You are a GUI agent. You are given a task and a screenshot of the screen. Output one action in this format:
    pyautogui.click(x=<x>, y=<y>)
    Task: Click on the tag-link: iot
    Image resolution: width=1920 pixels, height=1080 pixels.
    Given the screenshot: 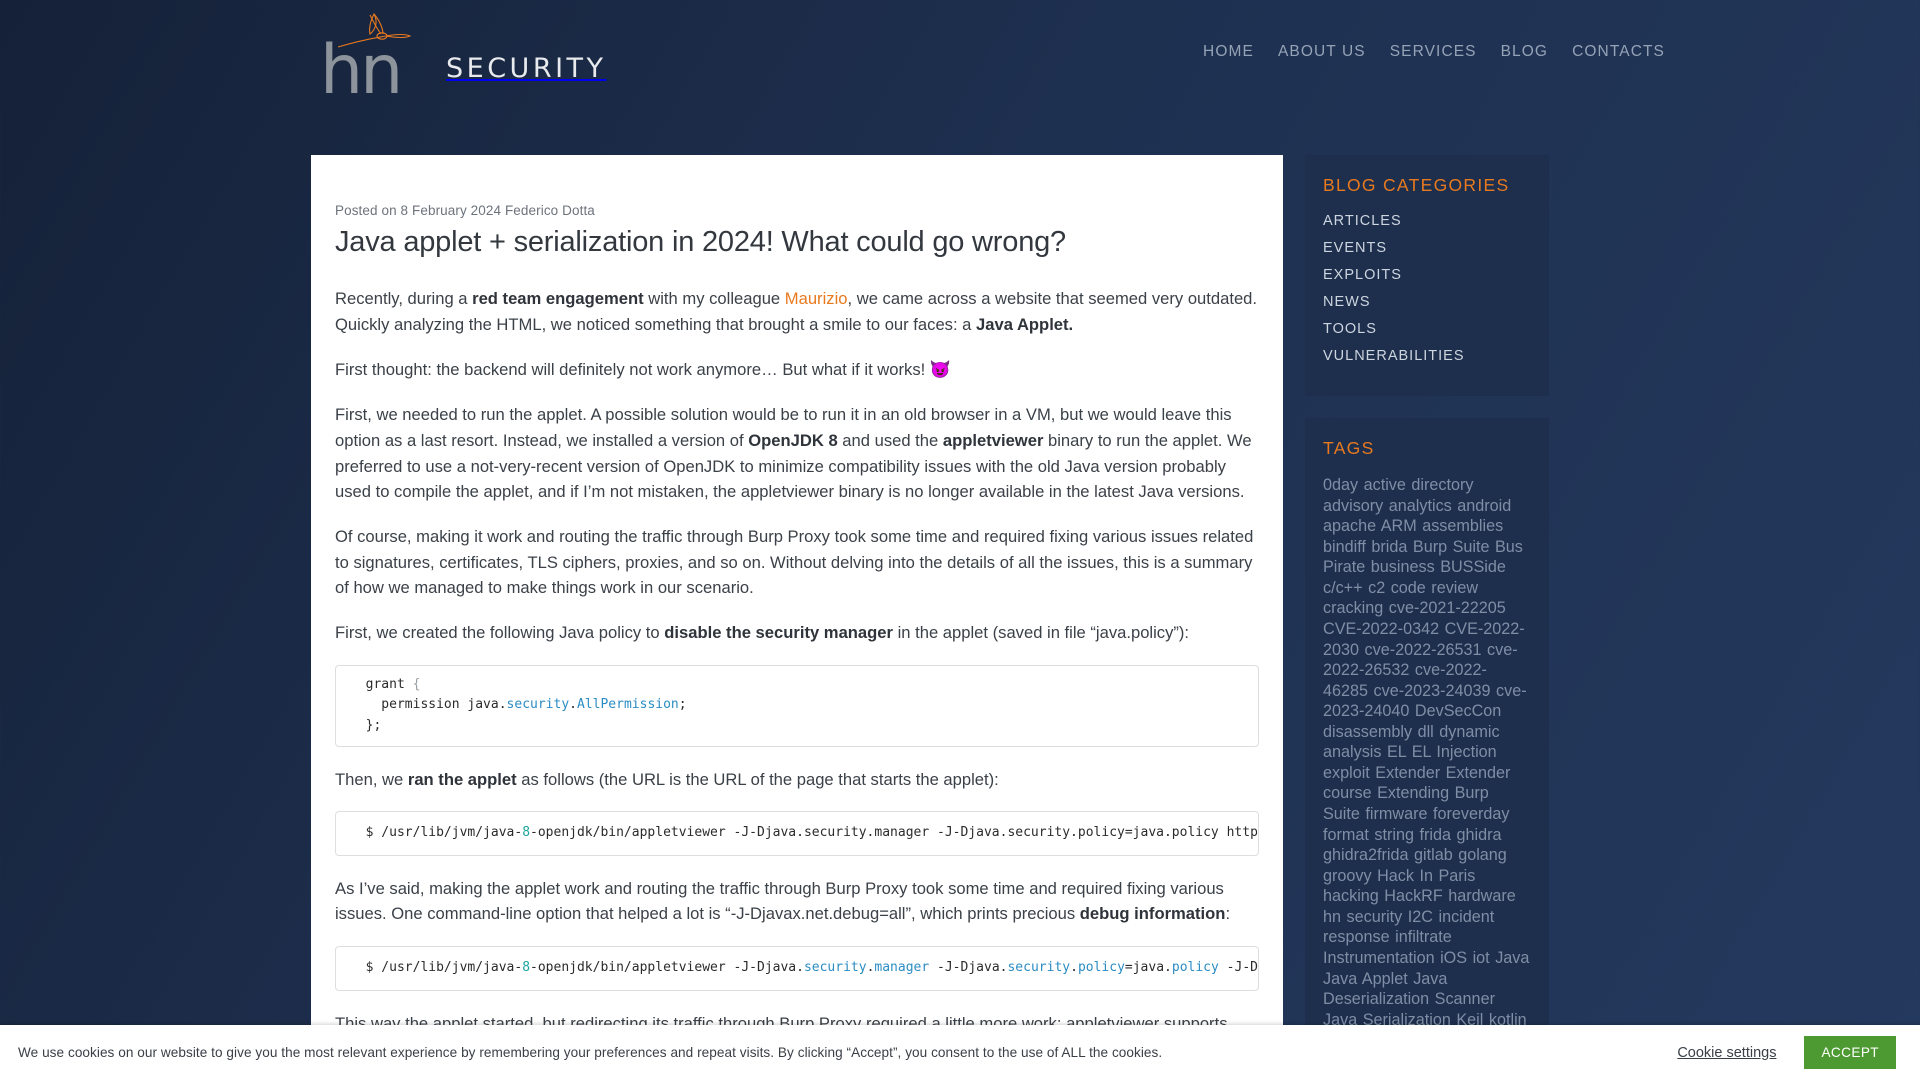 What is the action you would take?
    pyautogui.click(x=1481, y=958)
    